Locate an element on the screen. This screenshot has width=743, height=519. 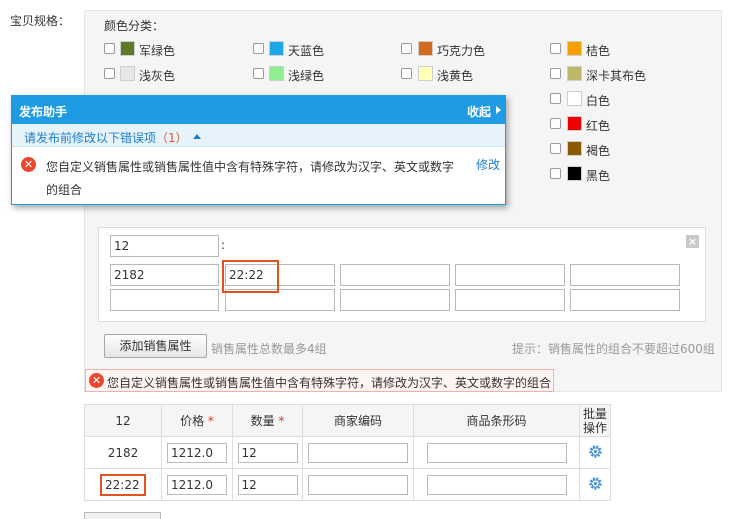
table-row: 2182 1212.0 12 is located at coordinates (347, 452).